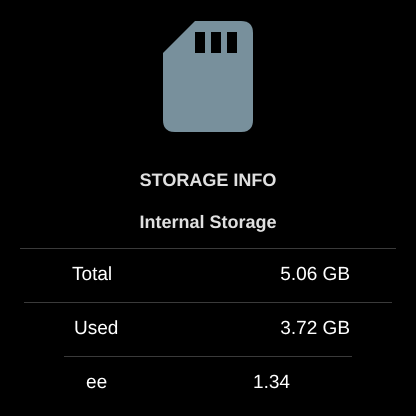 The height and width of the screenshot is (416, 416). I want to click on row-value: 5.06 GB, so click(315, 275).